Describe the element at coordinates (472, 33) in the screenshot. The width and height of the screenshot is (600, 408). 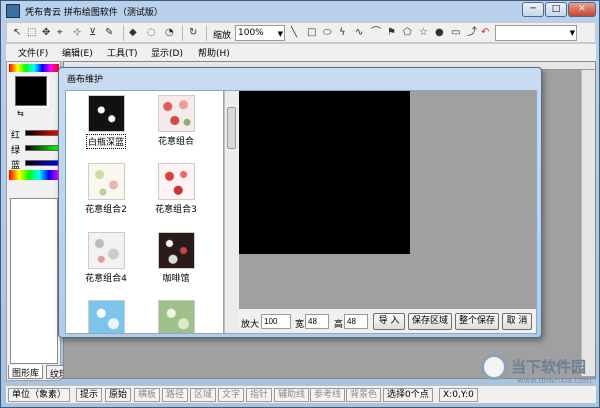
I see `bezier-icon: ⤴` at that location.